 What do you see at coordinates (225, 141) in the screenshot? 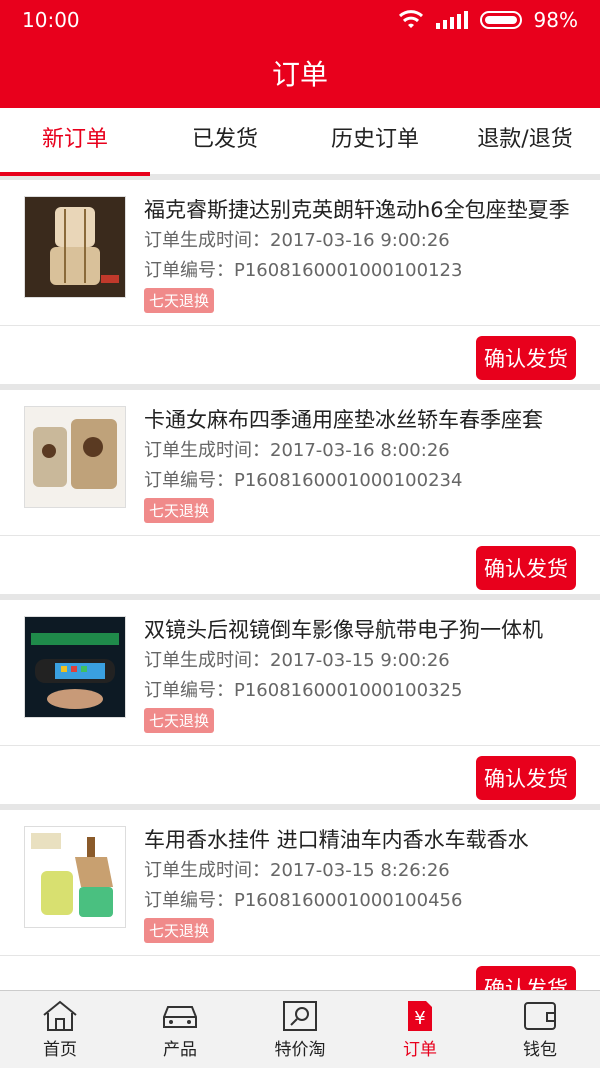
I see `tab-shipped: 已发货` at bounding box center [225, 141].